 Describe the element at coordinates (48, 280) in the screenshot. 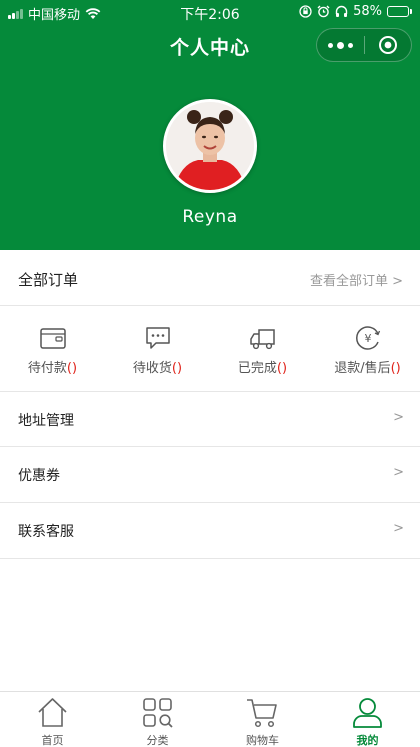

I see `all-orders-title: 全部订单` at that location.